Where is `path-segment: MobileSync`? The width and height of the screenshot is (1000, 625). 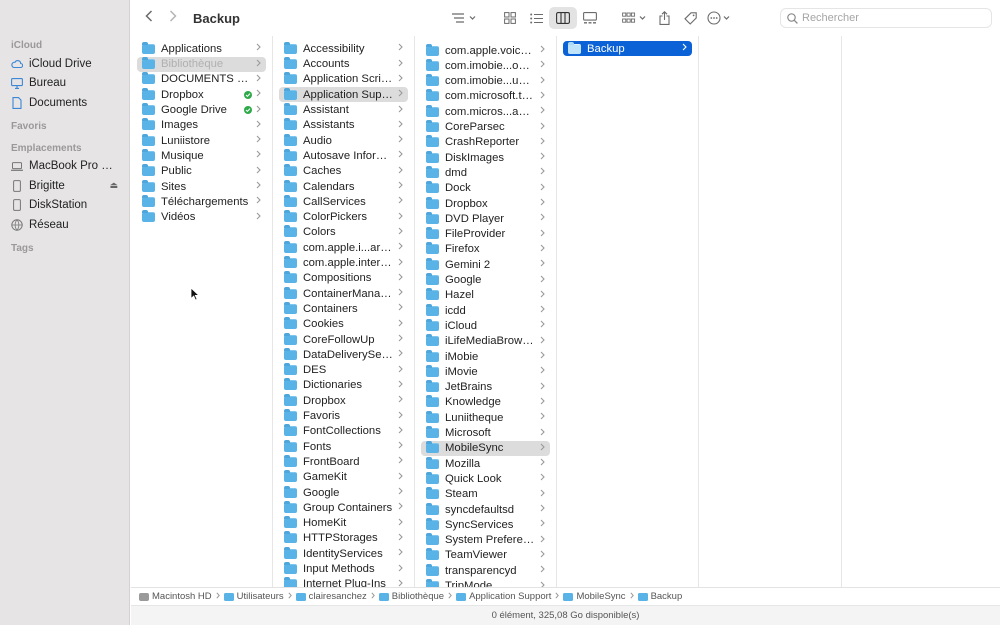 path-segment: MobileSync is located at coordinates (594, 596).